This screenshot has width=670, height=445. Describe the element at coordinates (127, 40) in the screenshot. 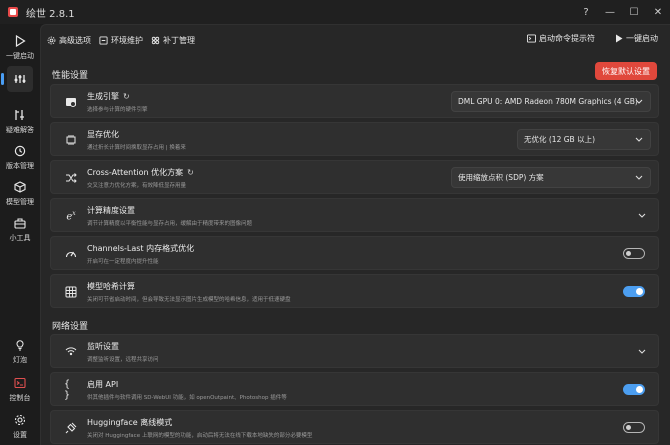

I see `tab-label: 环境维护` at that location.